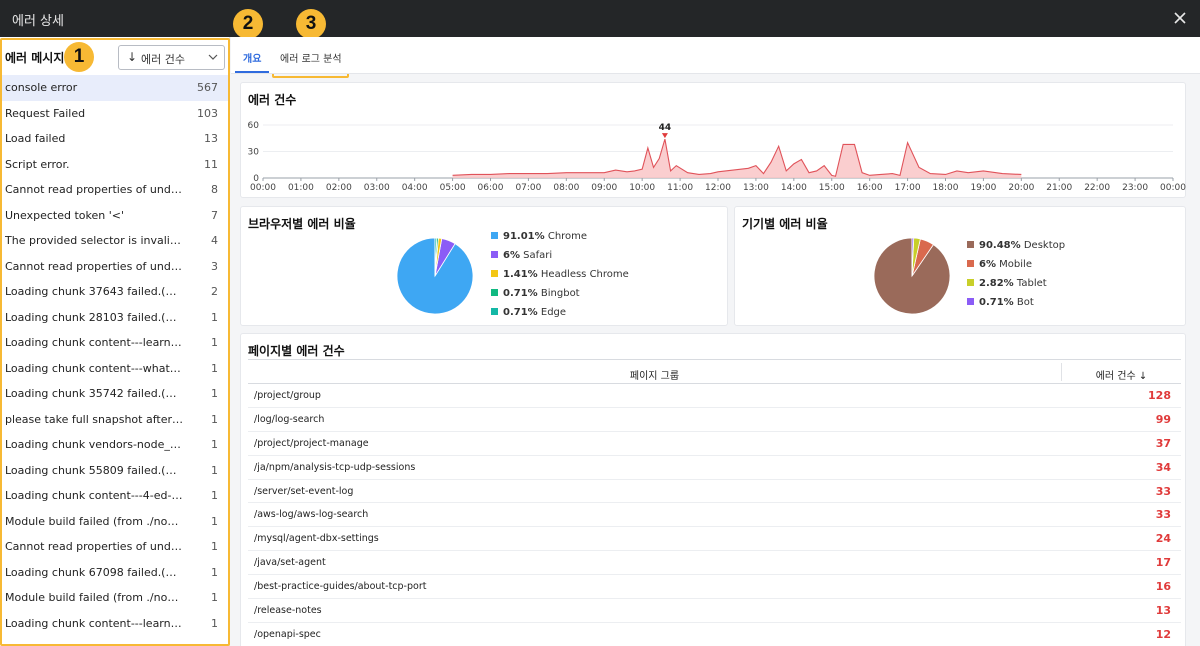 The width and height of the screenshot is (1200, 646). I want to click on error-message-item: console error 567, so click(114, 88).